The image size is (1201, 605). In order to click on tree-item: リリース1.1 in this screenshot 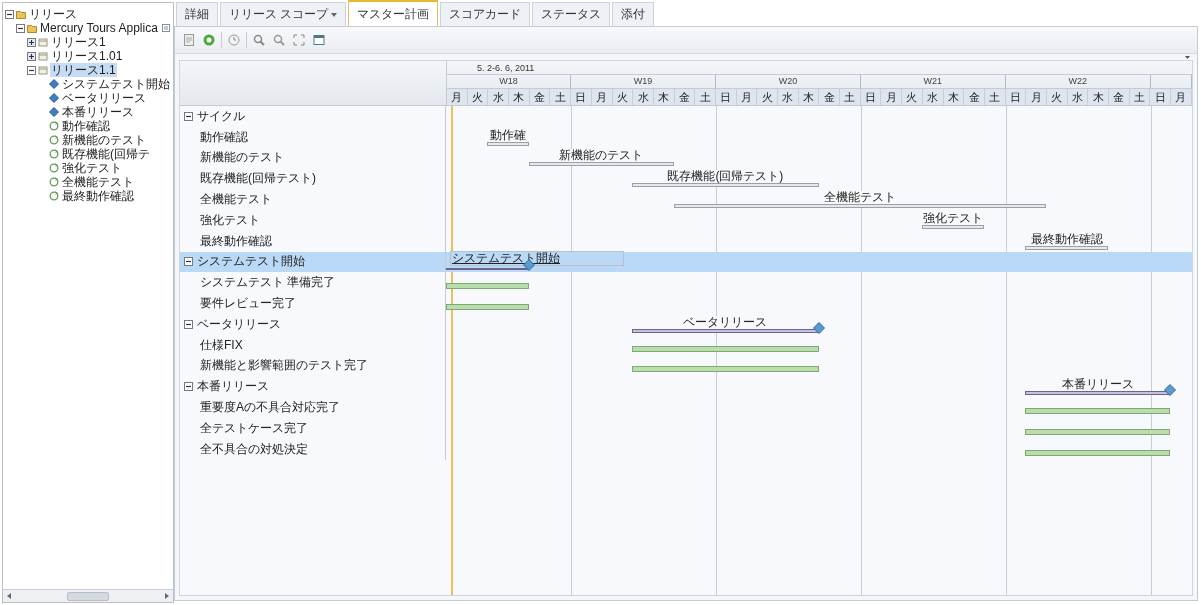, I will do `click(83, 70)`.